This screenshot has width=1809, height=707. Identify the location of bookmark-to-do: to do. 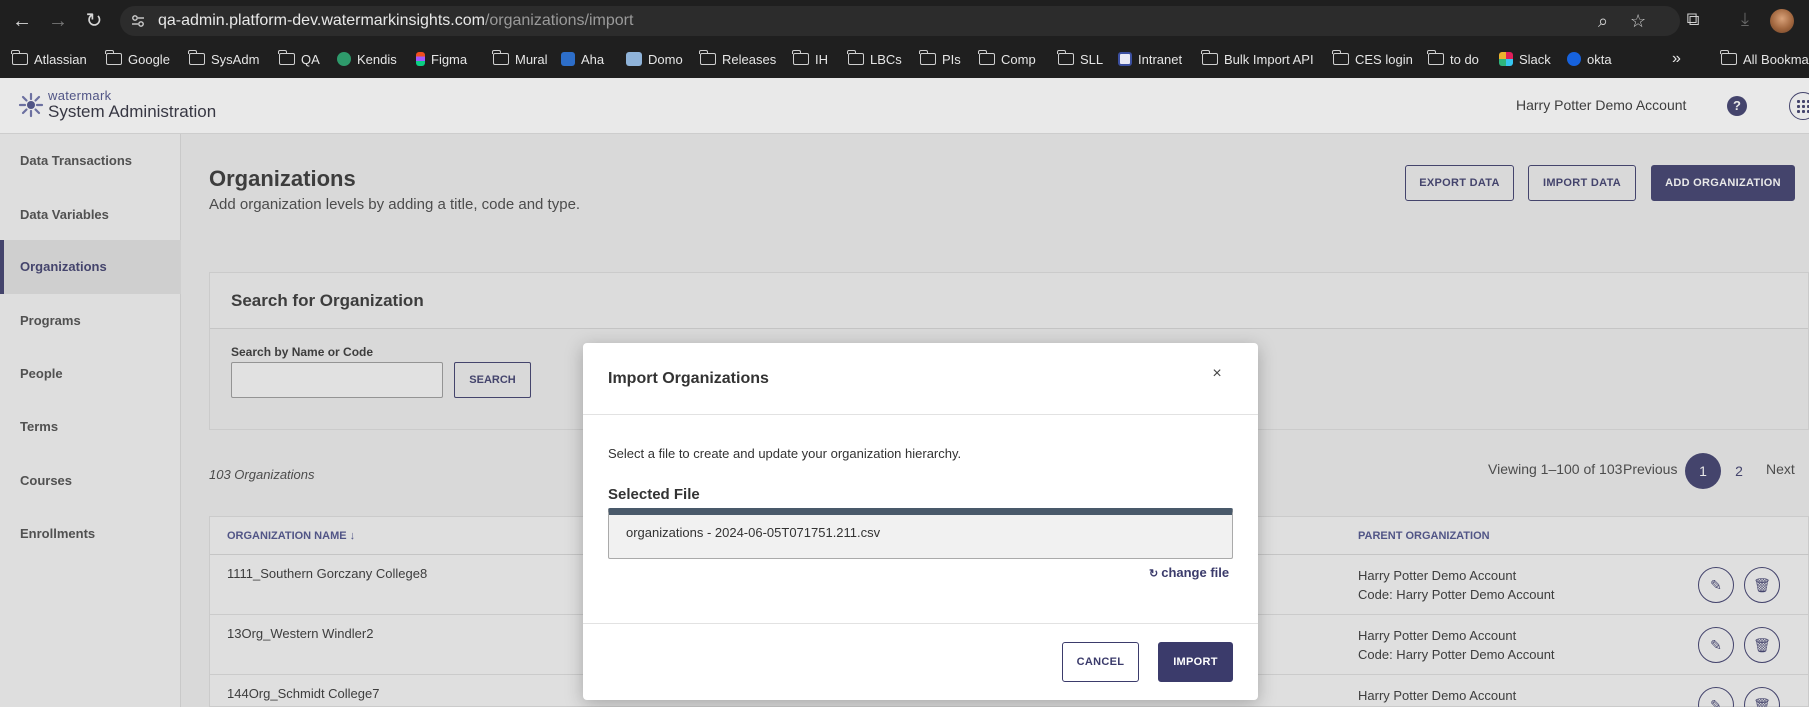
(1453, 59).